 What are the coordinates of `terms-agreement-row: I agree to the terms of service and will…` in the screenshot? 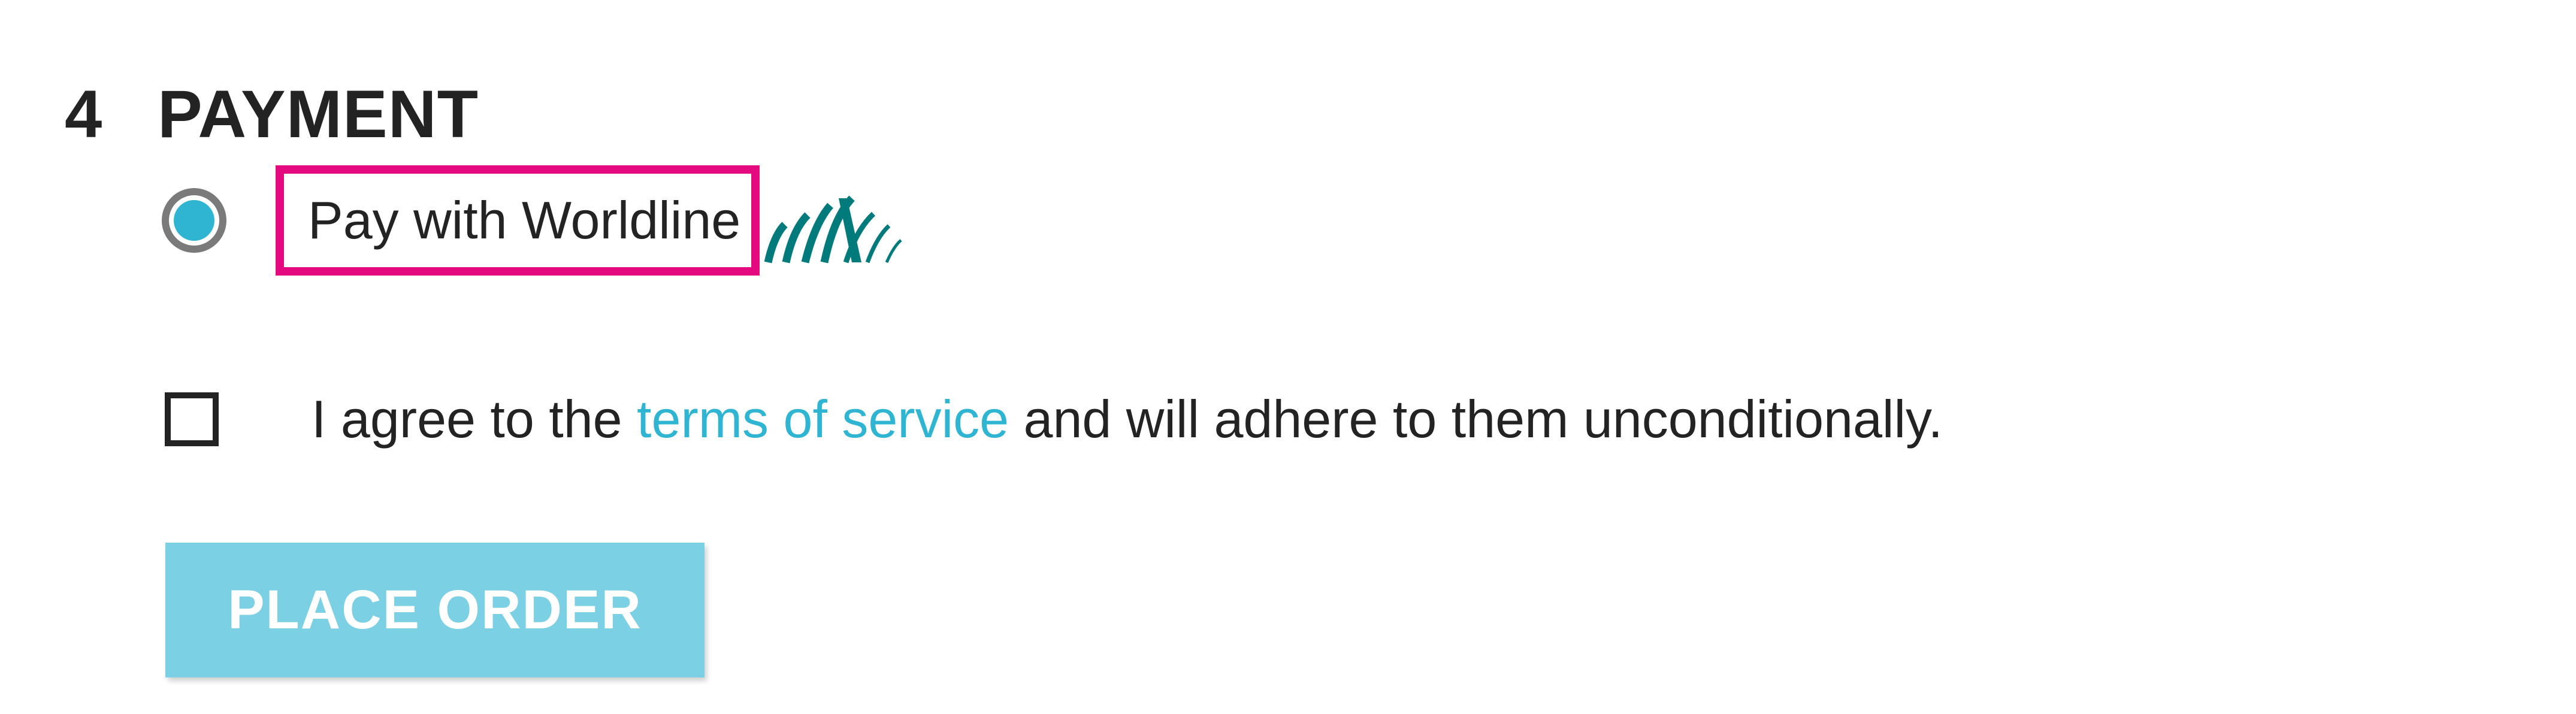 It's located at (1054, 419).